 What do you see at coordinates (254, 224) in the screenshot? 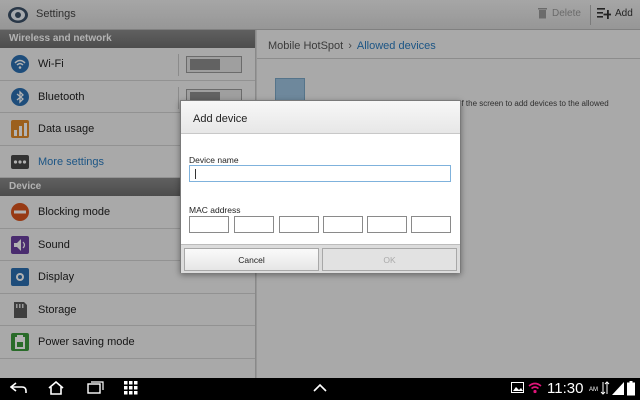
I see `mac-octet-2-input` at bounding box center [254, 224].